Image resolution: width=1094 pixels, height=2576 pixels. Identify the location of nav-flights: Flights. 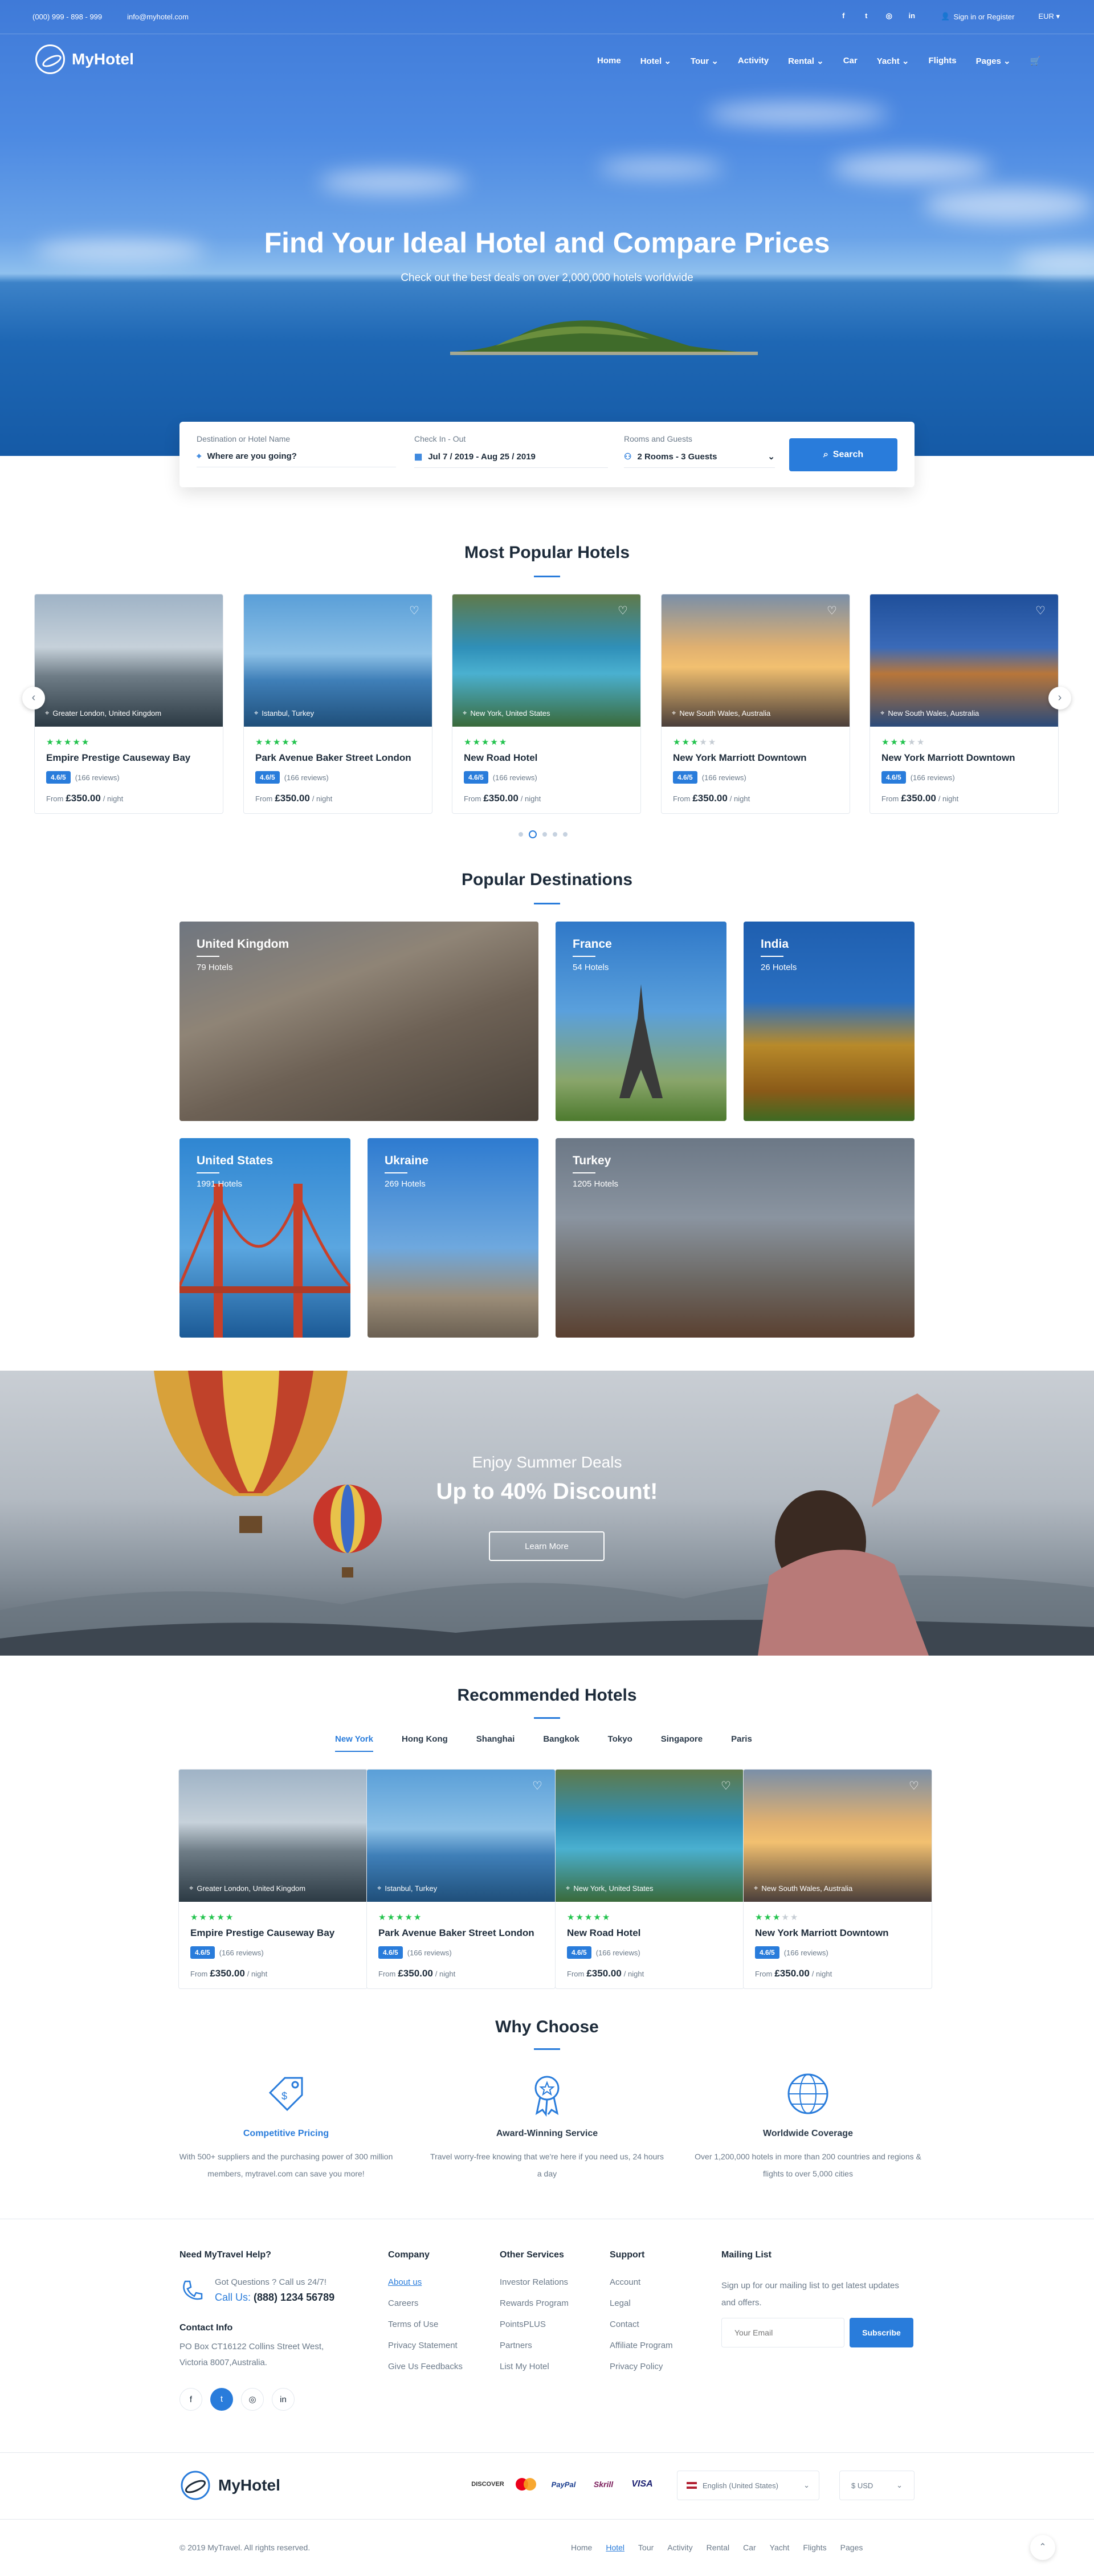
(942, 61).